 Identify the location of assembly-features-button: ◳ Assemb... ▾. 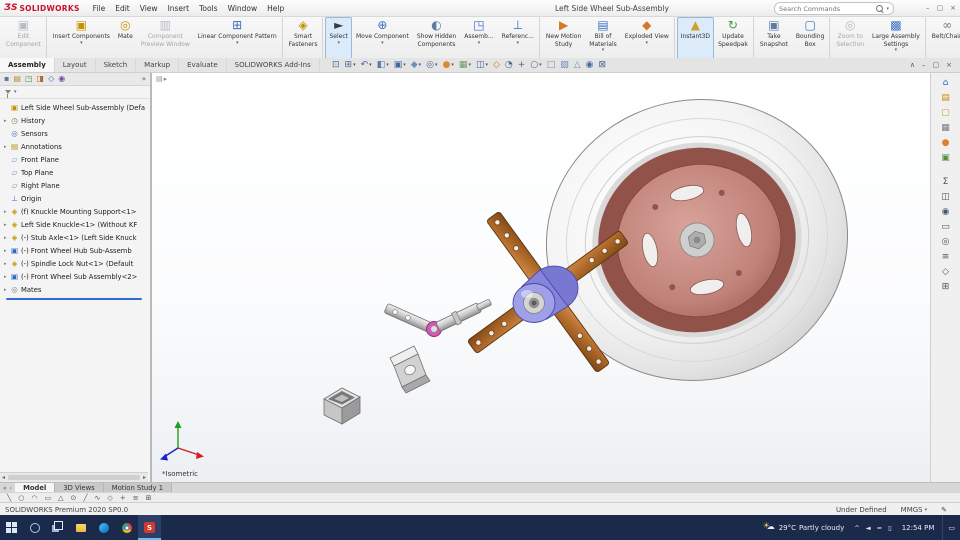
(478, 38).